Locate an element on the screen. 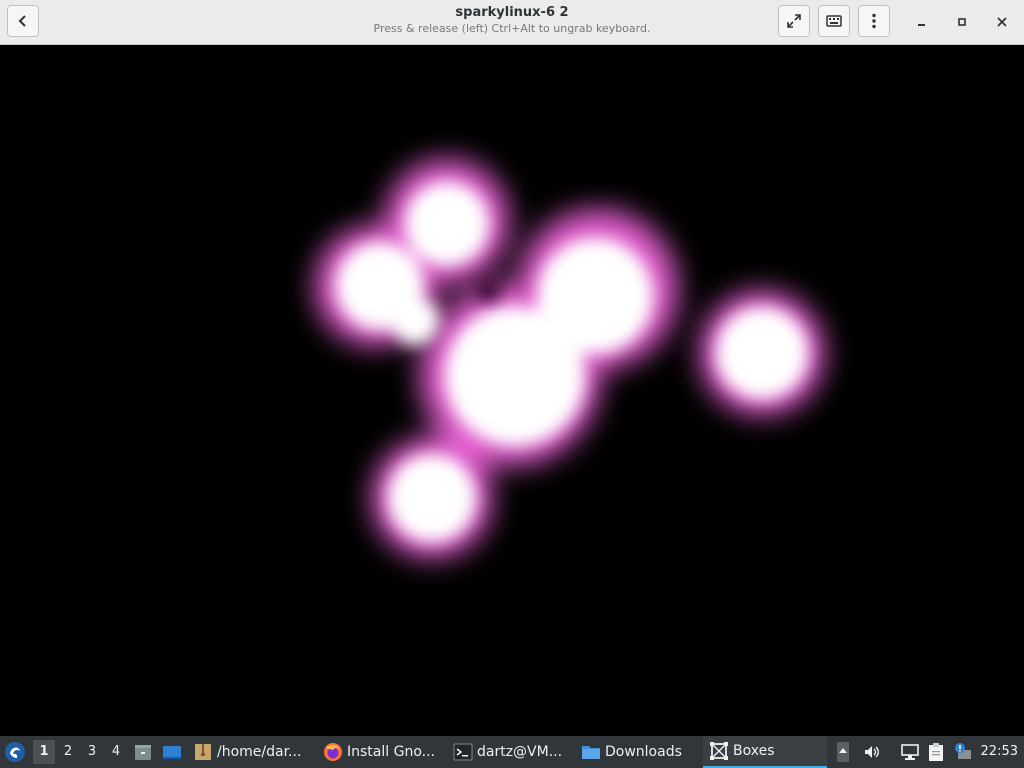  tray-scroll is located at coordinates (843, 752).